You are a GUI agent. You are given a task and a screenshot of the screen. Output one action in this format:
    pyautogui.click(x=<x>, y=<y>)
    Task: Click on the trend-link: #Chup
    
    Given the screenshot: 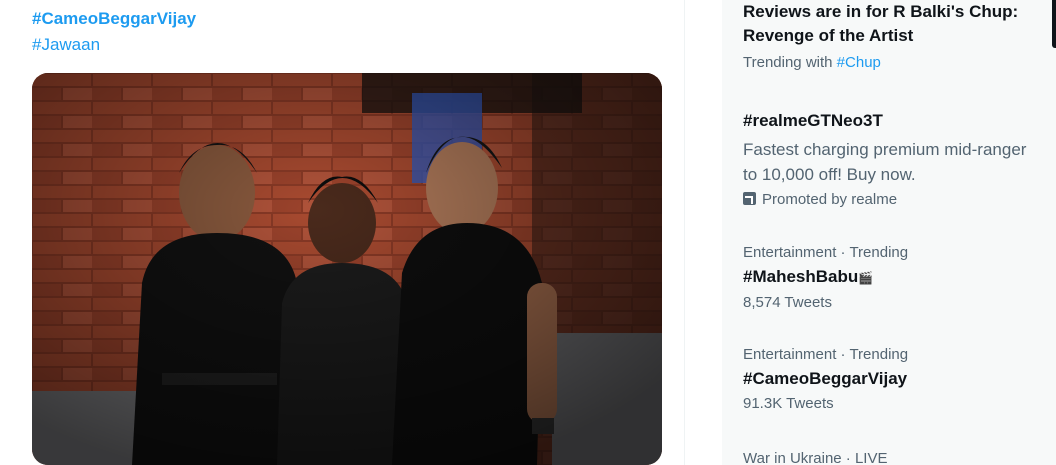 What is the action you would take?
    pyautogui.click(x=859, y=62)
    